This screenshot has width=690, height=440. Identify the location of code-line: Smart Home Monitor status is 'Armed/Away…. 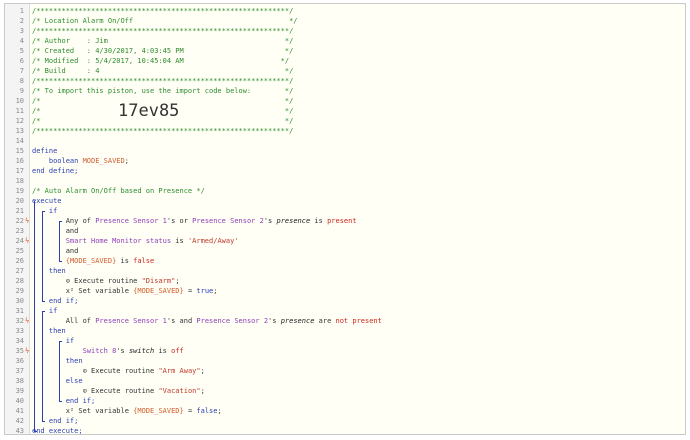
(135, 241).